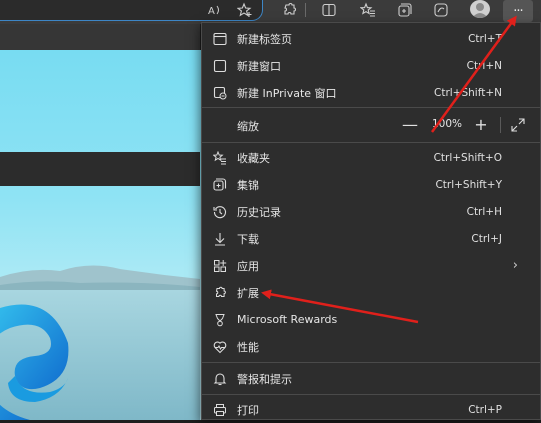 Image resolution: width=541 pixels, height=423 pixels. What do you see at coordinates (371, 211) in the screenshot?
I see `menu-item-history: 历史记录 Ctrl+H` at bounding box center [371, 211].